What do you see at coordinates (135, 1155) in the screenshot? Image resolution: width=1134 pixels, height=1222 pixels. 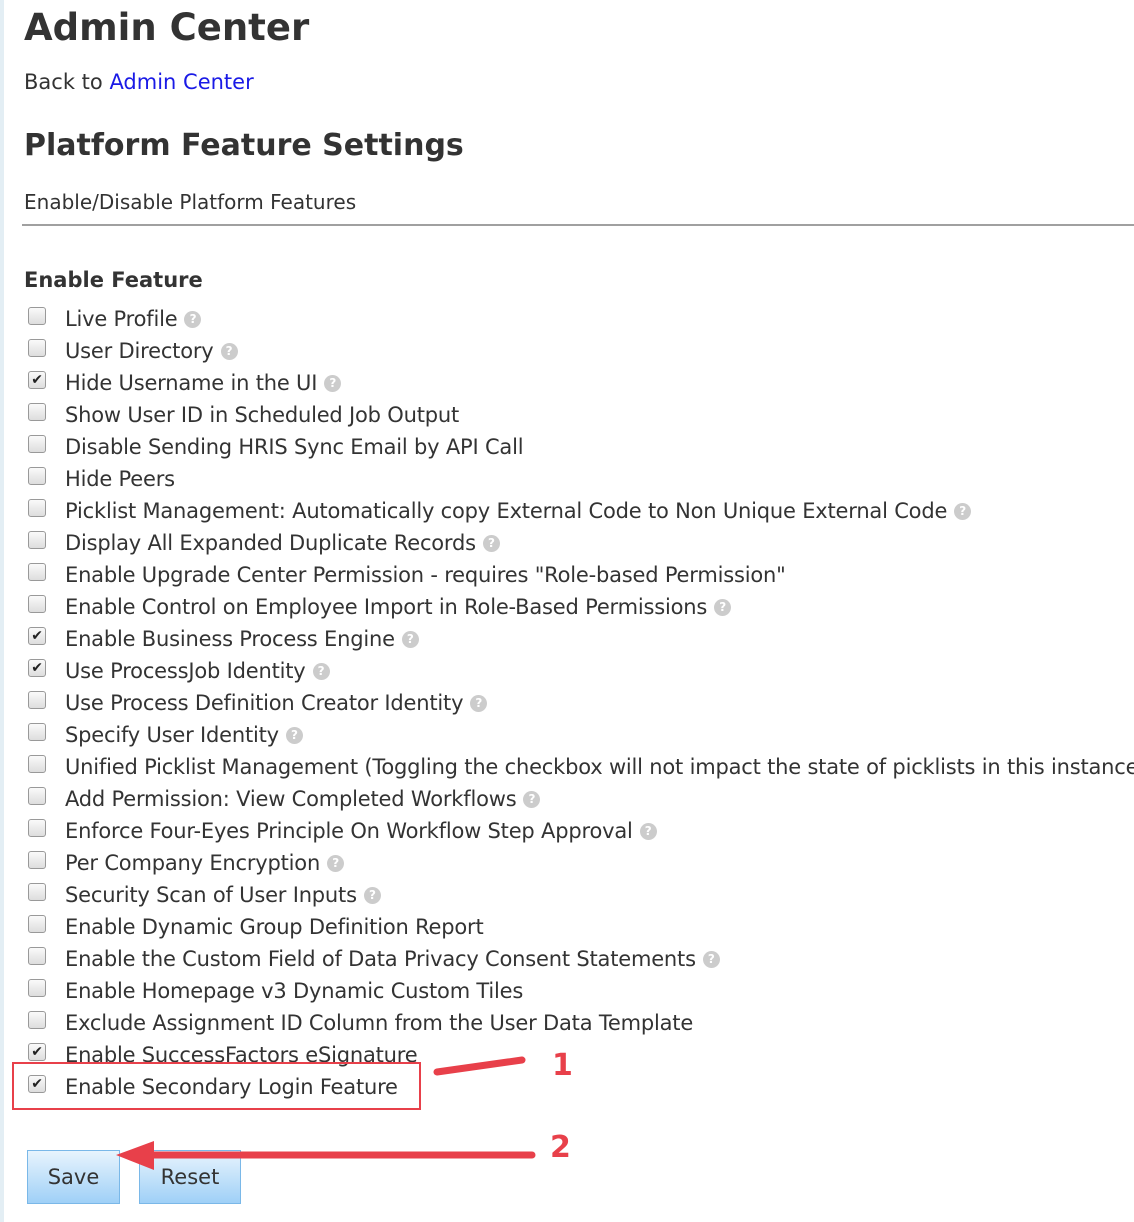 I see `arrowhead-icon` at bounding box center [135, 1155].